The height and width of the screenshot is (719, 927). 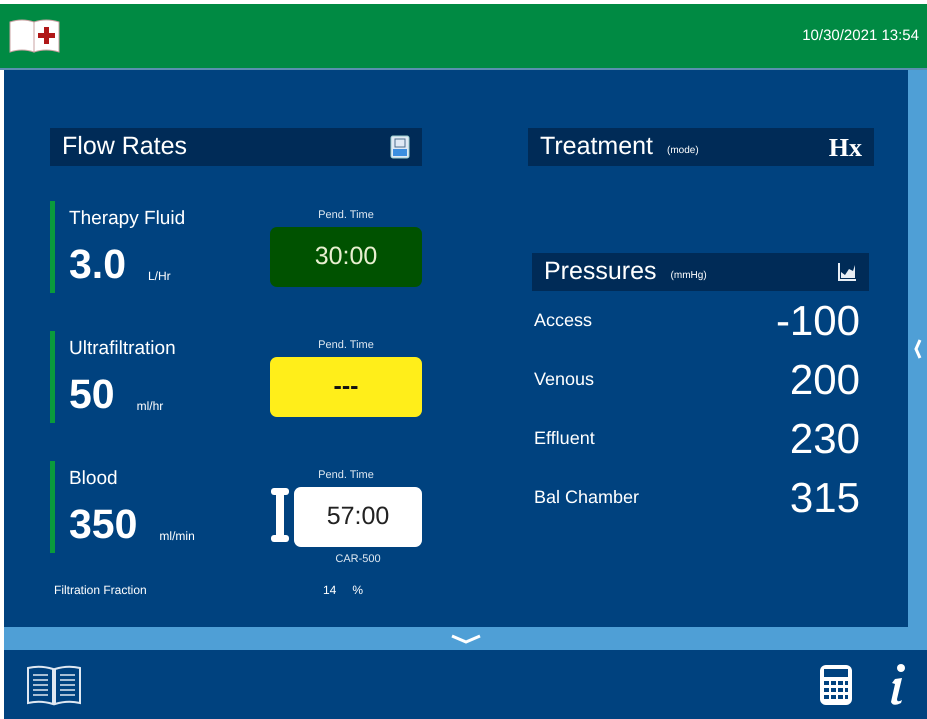 I want to click on pressure-value: 230, so click(x=825, y=439).